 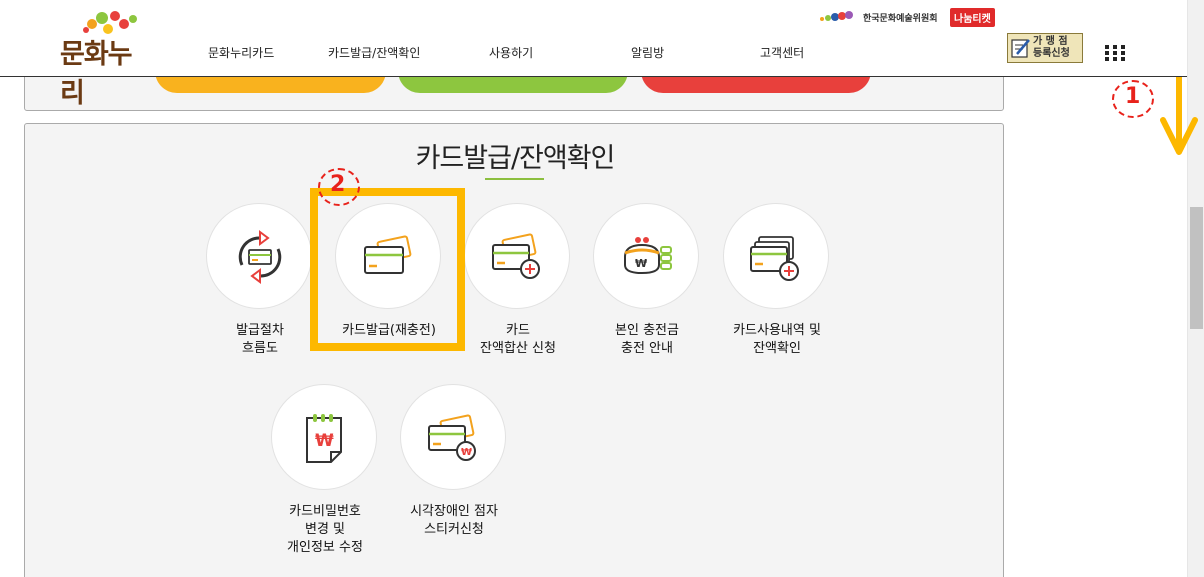 I want to click on franchise-line2: 등록신청, so click(x=1051, y=53).